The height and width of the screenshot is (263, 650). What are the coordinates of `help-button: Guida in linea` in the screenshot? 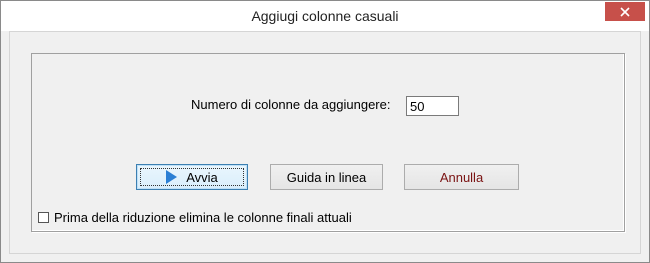 It's located at (326, 177).